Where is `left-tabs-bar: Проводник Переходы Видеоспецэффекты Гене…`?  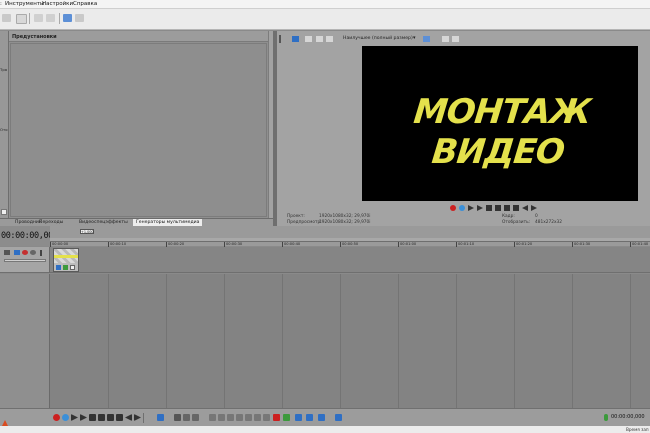 left-tabs-bar: Проводник Переходы Видеоспецэффекты Гене… is located at coordinates (136, 222).